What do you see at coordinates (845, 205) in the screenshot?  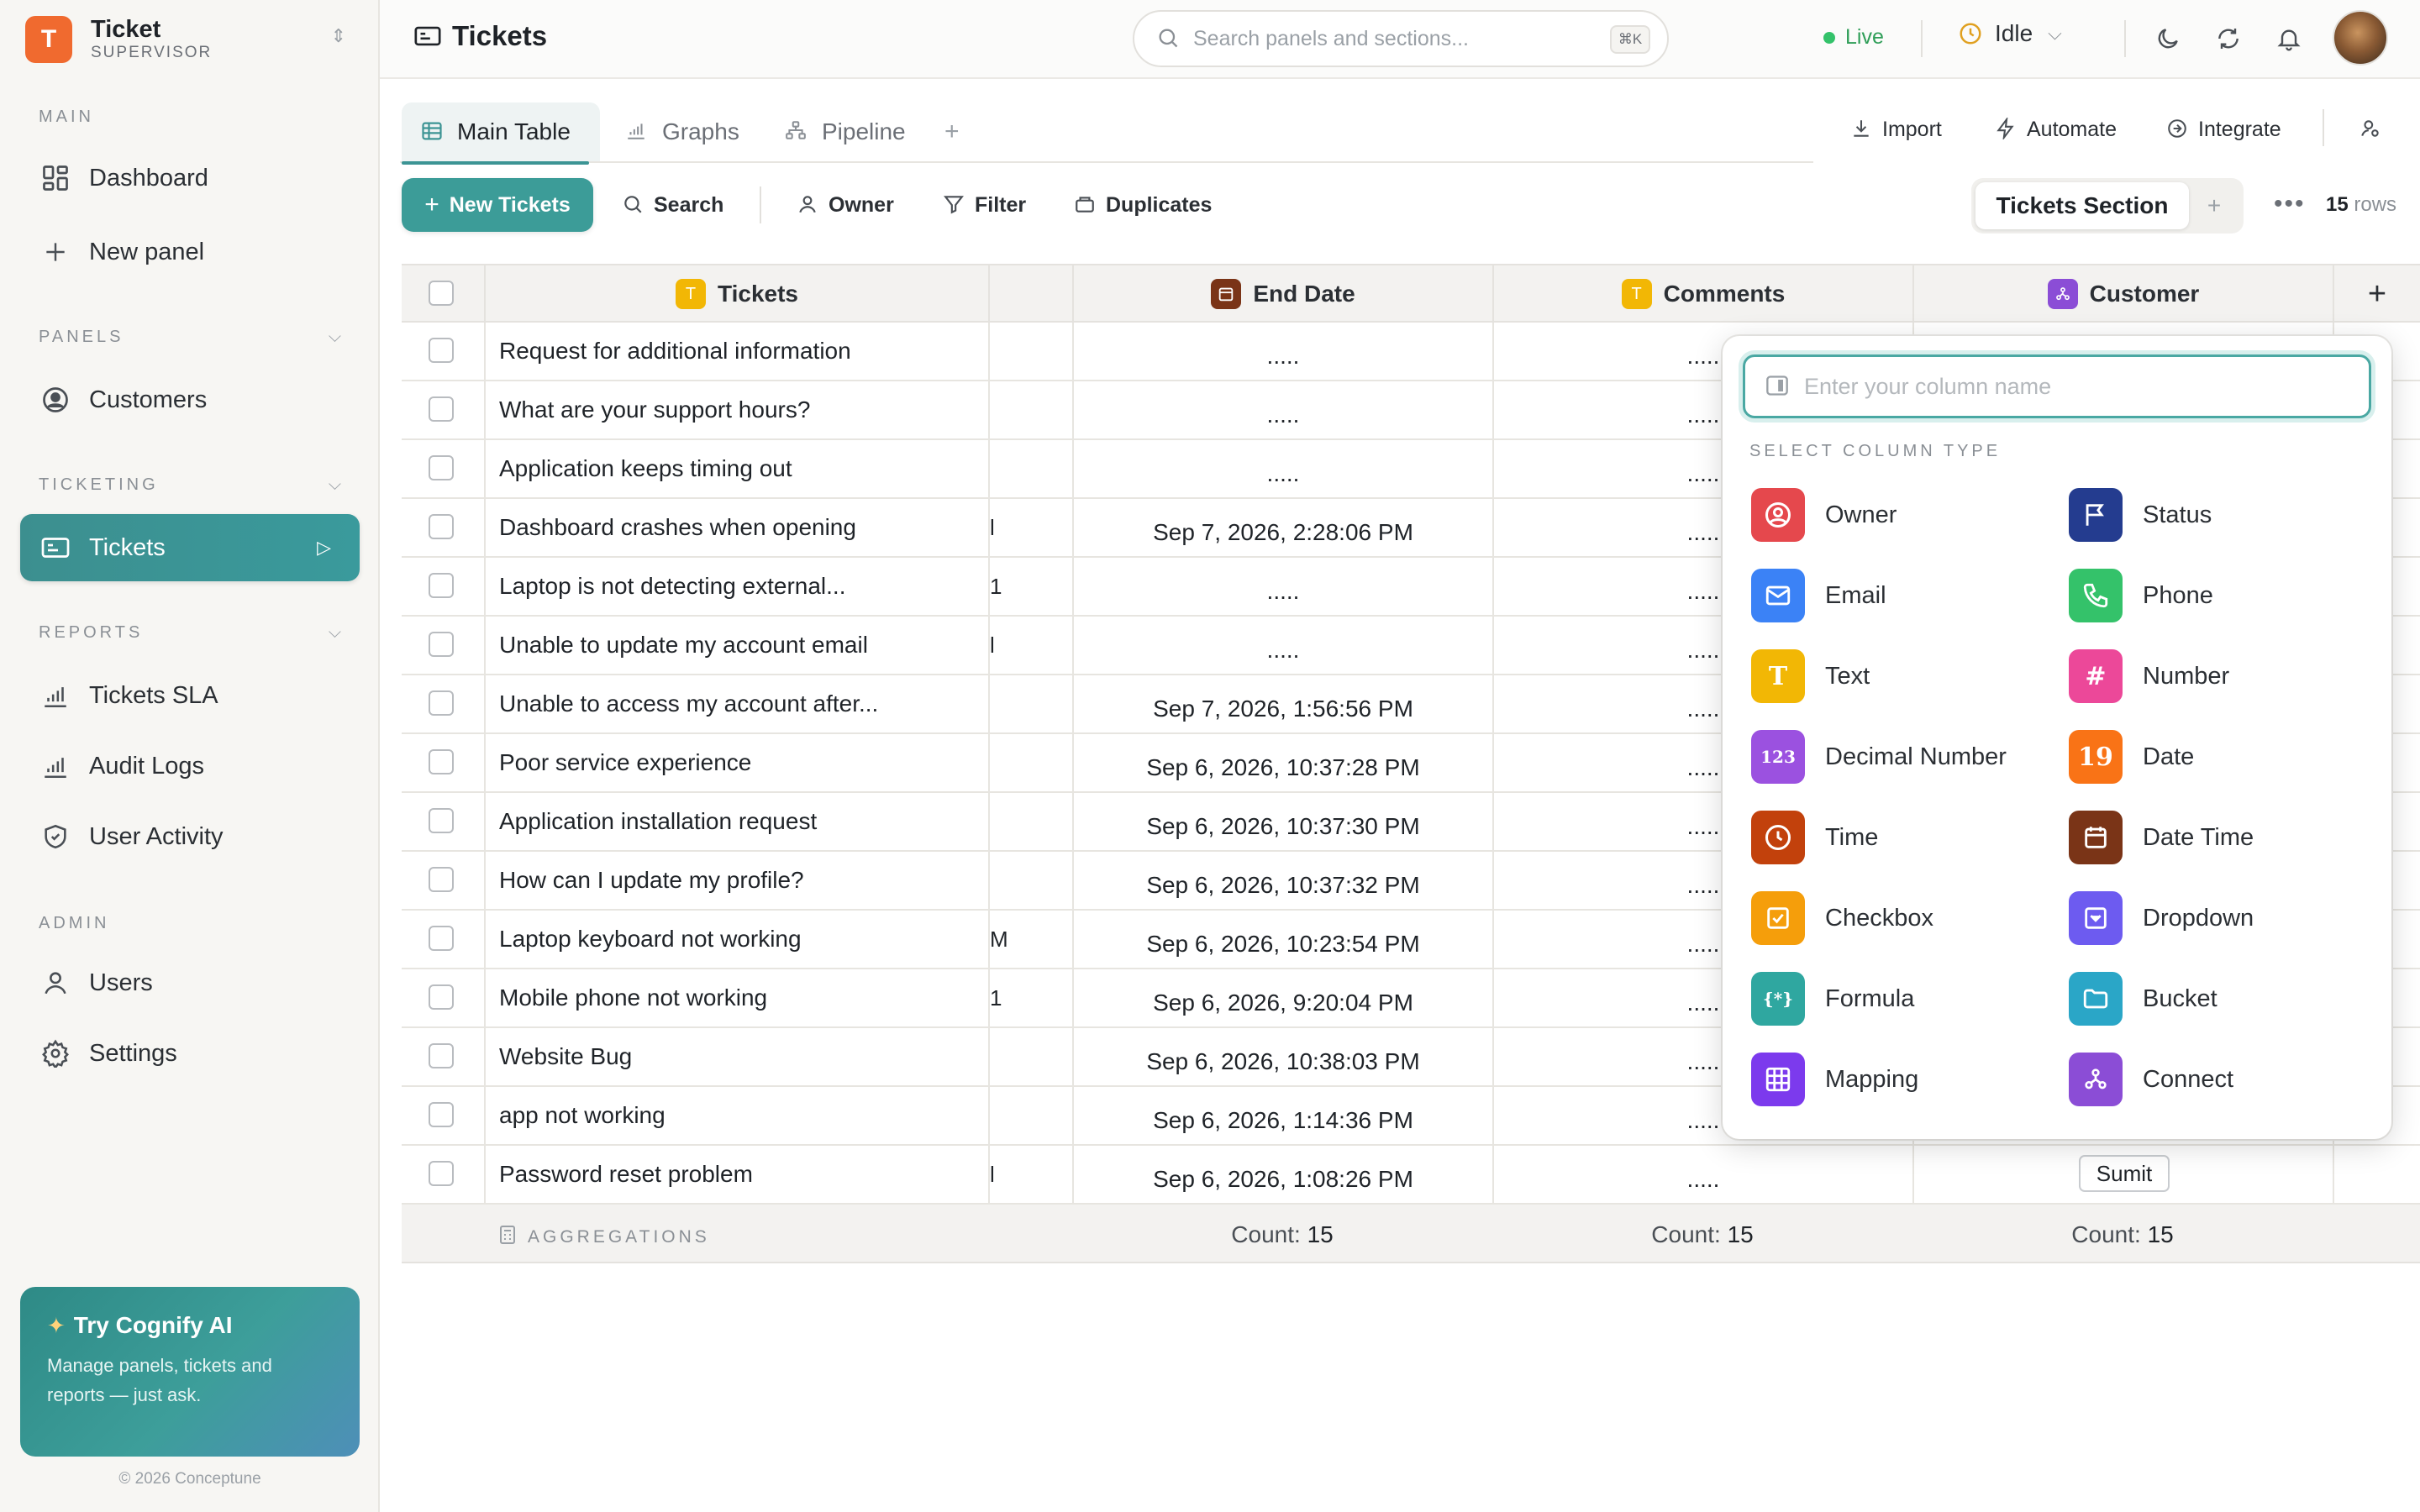 I see `owner-filter-button: Owner` at bounding box center [845, 205].